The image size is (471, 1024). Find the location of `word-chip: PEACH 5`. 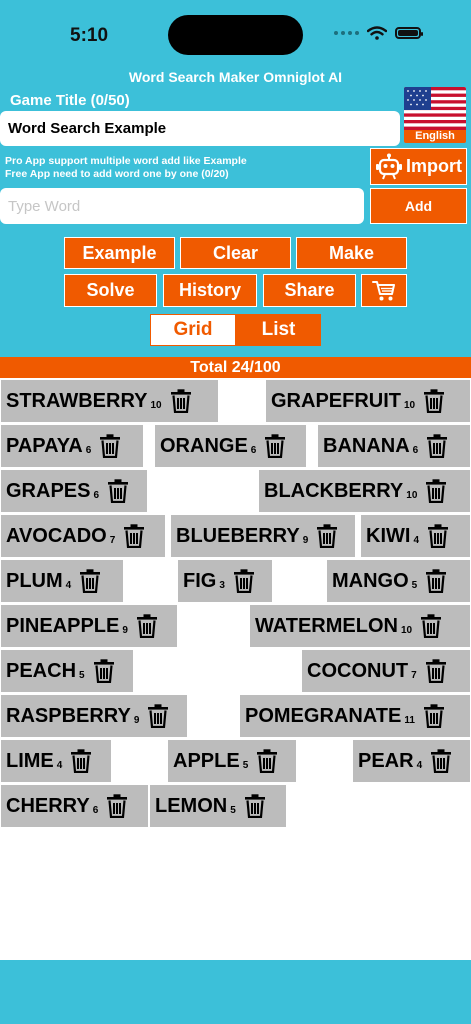

word-chip: PEACH 5 is located at coordinates (67, 671).